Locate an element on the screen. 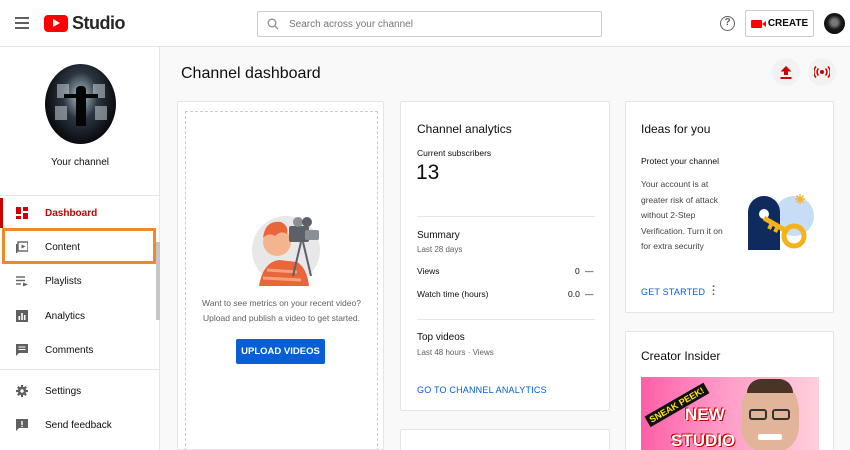  video-camera-icon is located at coordinates (758, 23).